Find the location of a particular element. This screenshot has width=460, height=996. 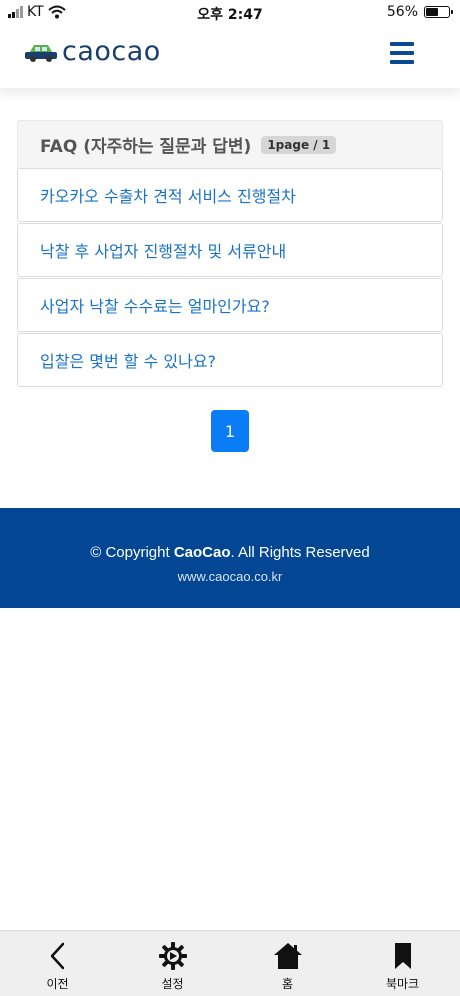

footer-url: www.caocao.co.kr is located at coordinates (230, 576).